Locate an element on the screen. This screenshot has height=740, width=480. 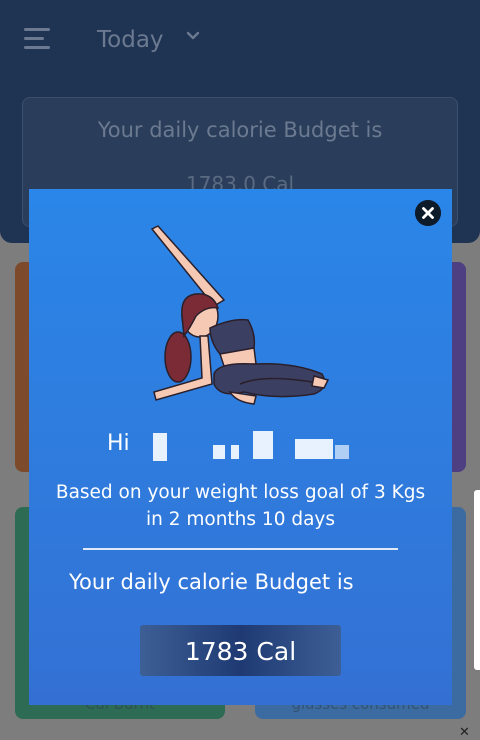
divider is located at coordinates (240, 549).